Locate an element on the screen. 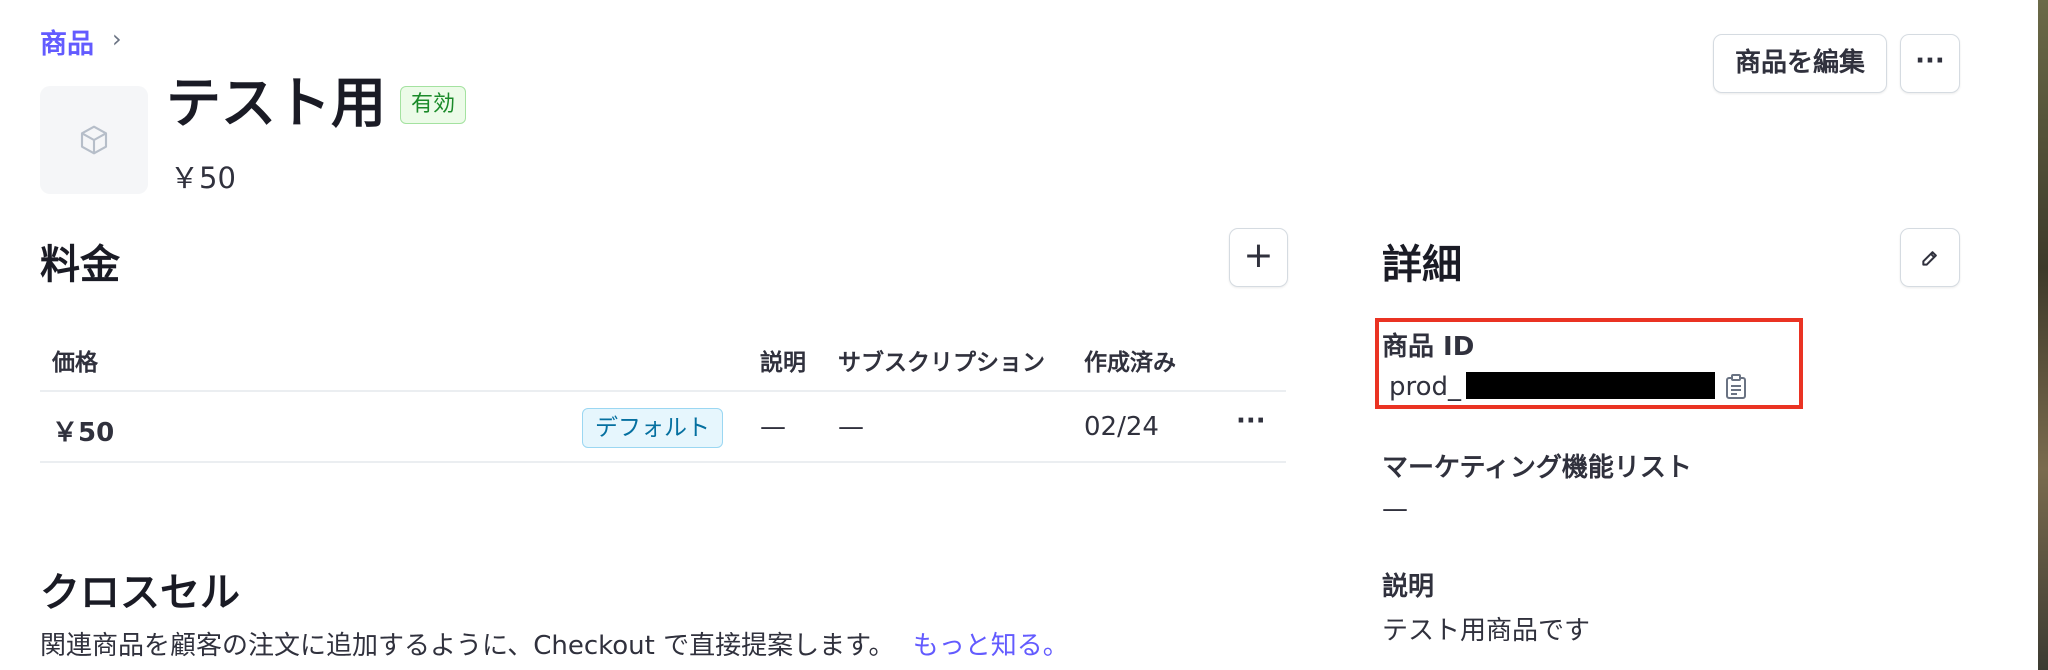 Image resolution: width=2048 pixels, height=670 pixels. cube-icon is located at coordinates (94, 140).